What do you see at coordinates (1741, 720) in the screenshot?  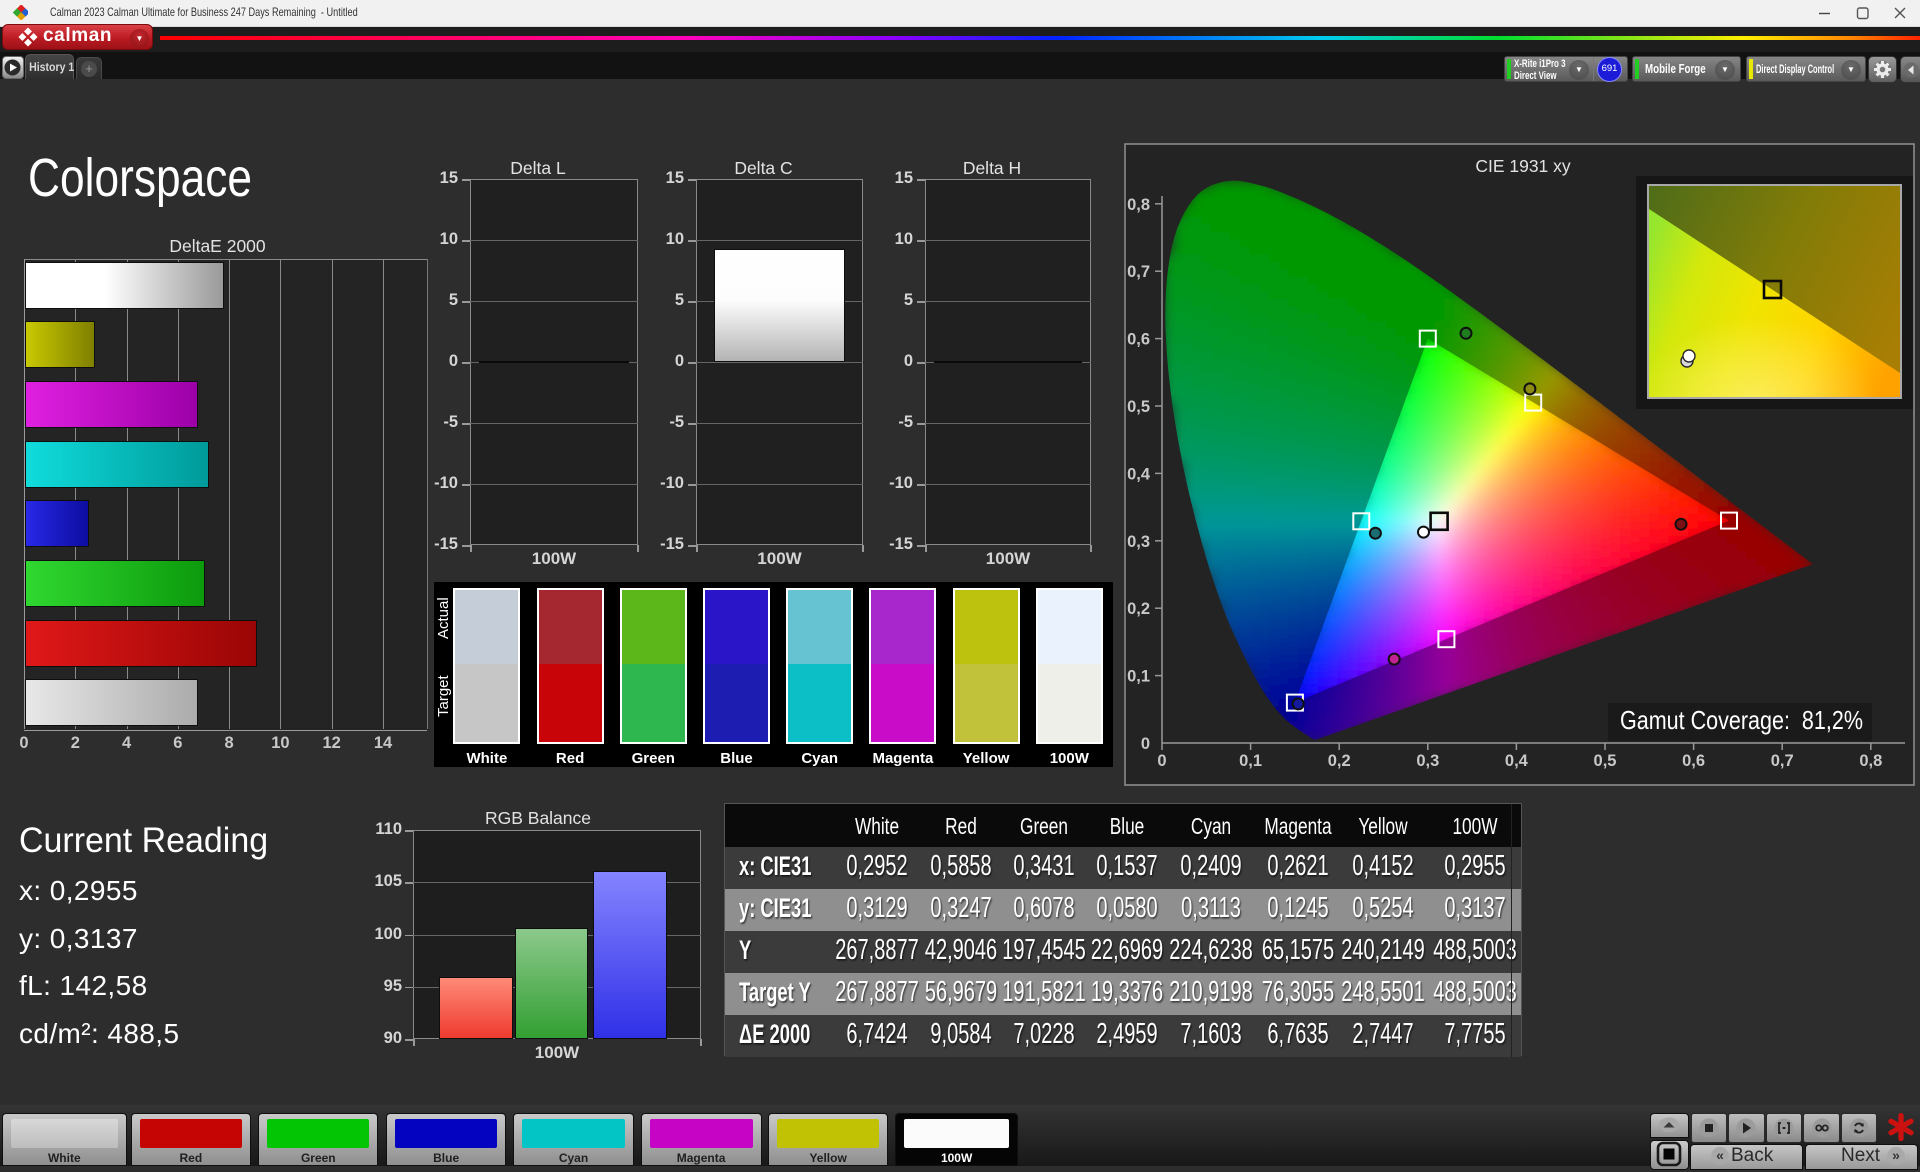 I see `svg-text: Gamut Coverage: 81,2%` at bounding box center [1741, 720].